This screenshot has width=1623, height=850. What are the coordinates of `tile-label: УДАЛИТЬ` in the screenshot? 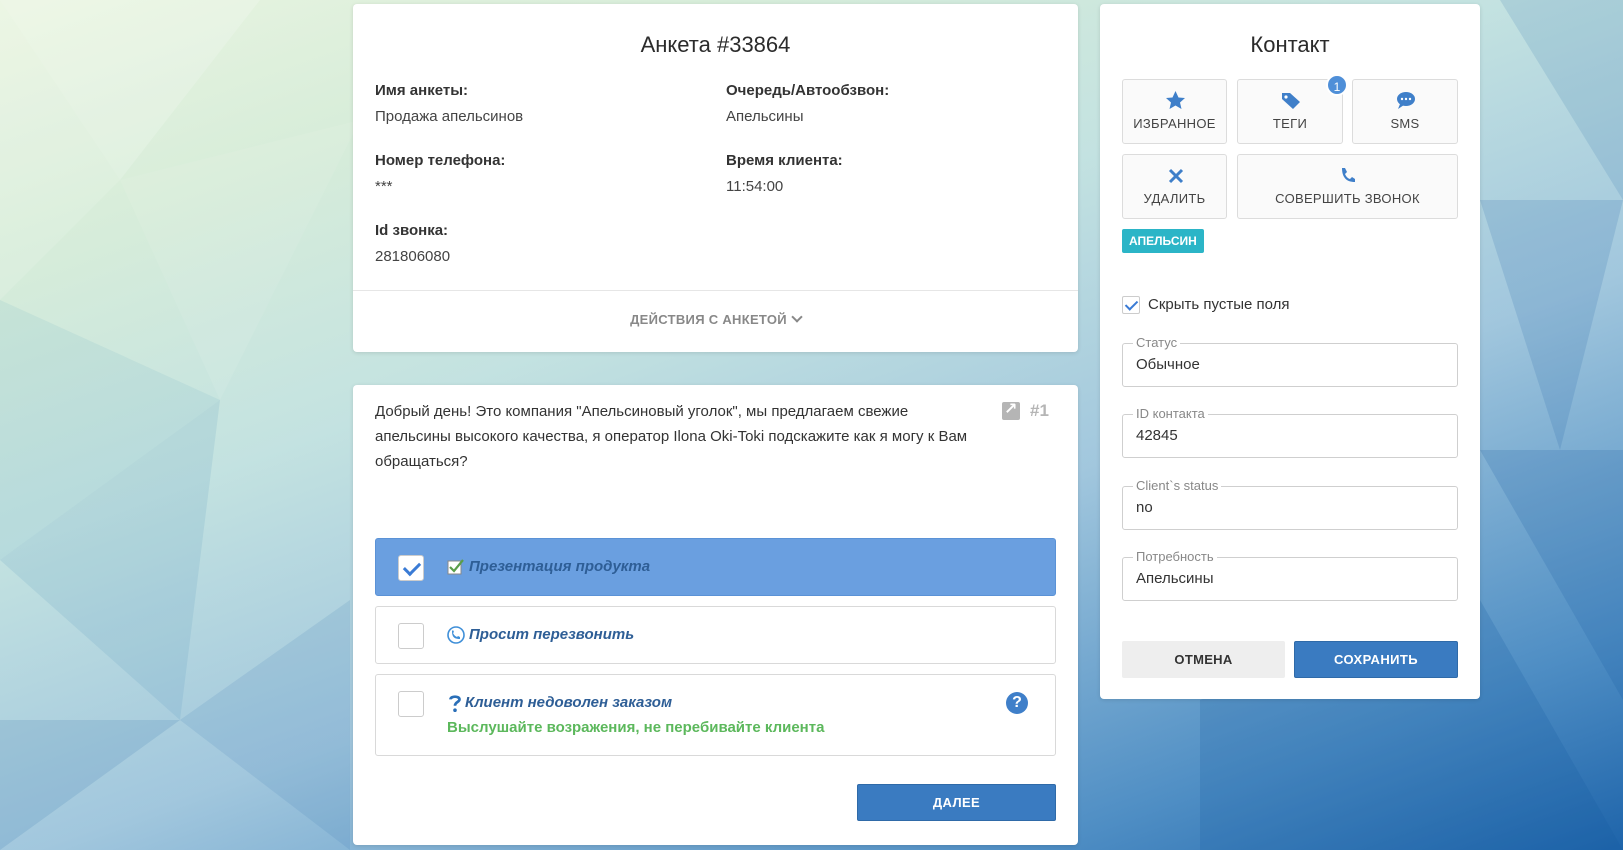 It's located at (1174, 198).